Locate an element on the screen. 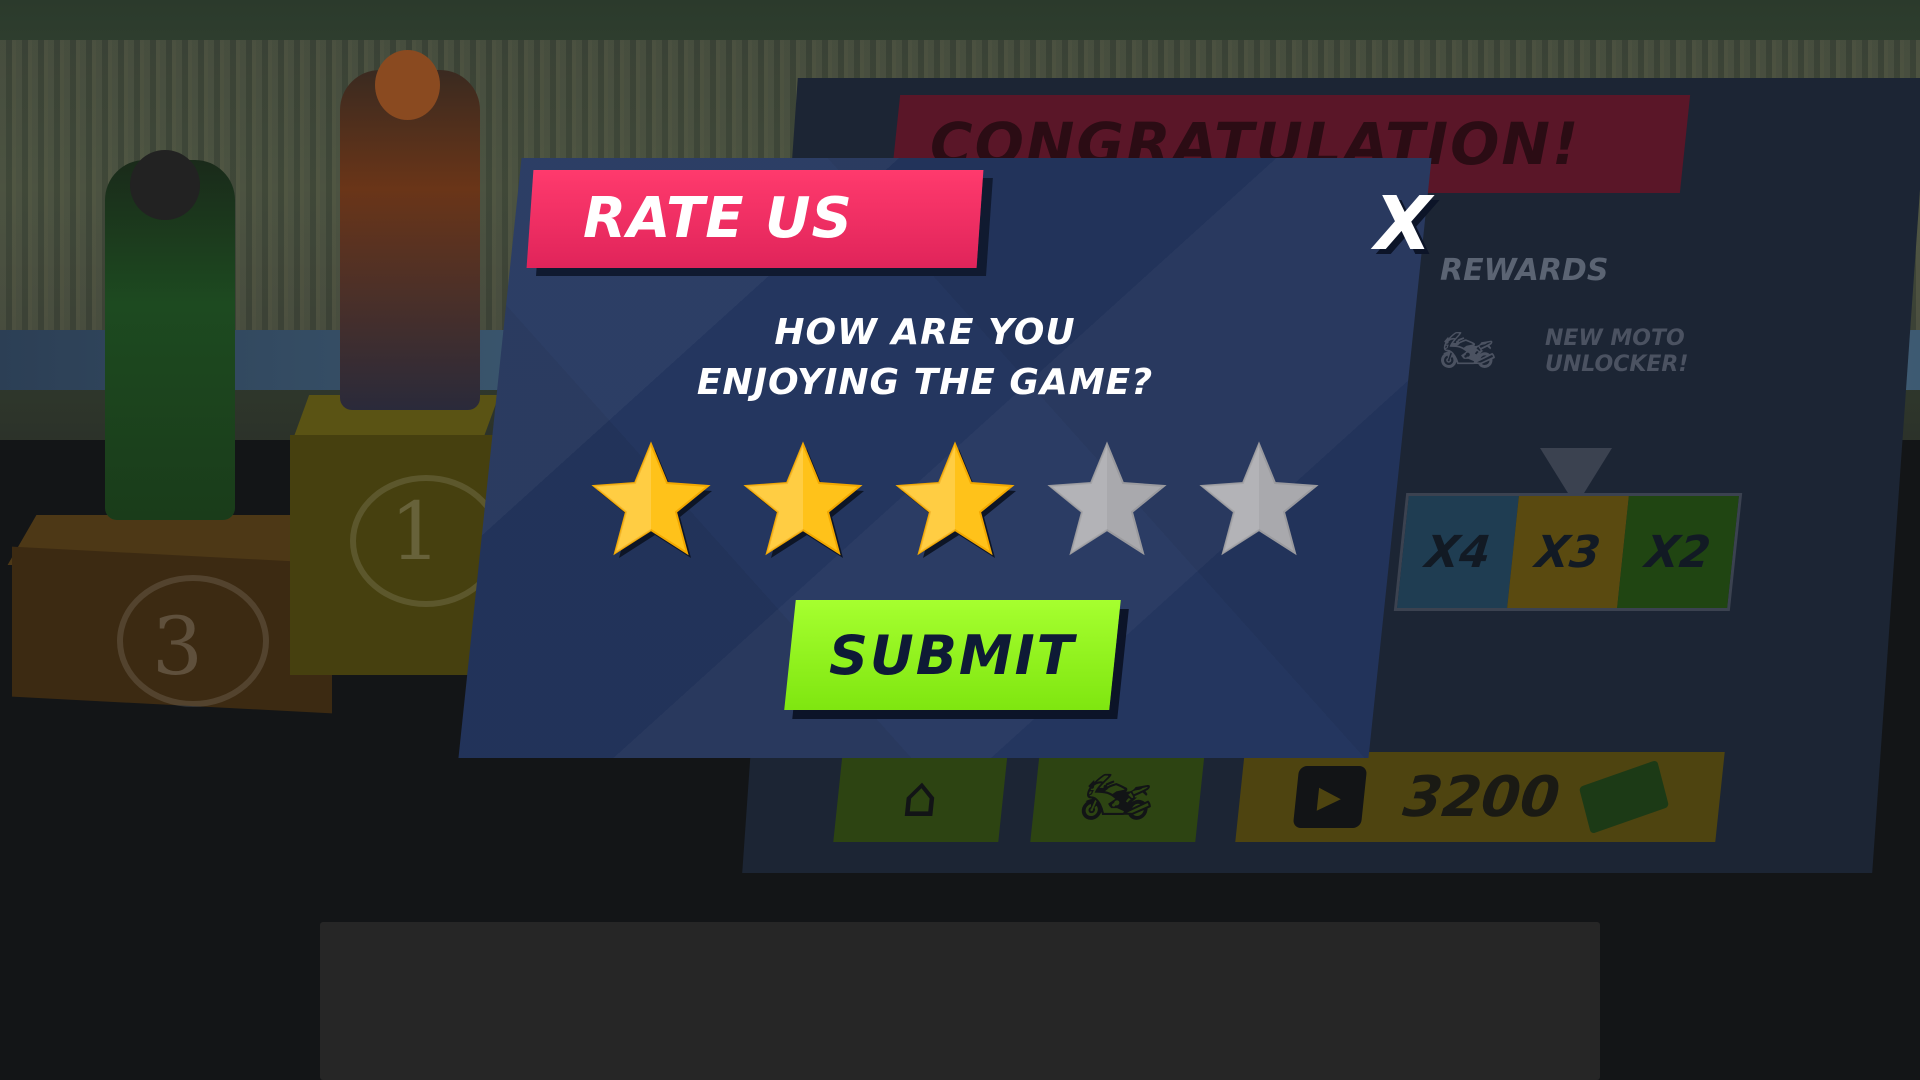  cash-icon is located at coordinates (1624, 797).